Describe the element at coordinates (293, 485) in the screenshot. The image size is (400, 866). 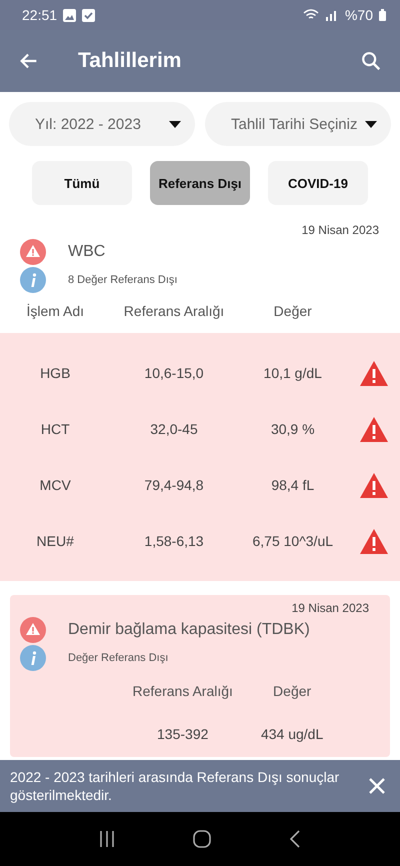
I see `table-cell-text: 98,4 fL` at that location.